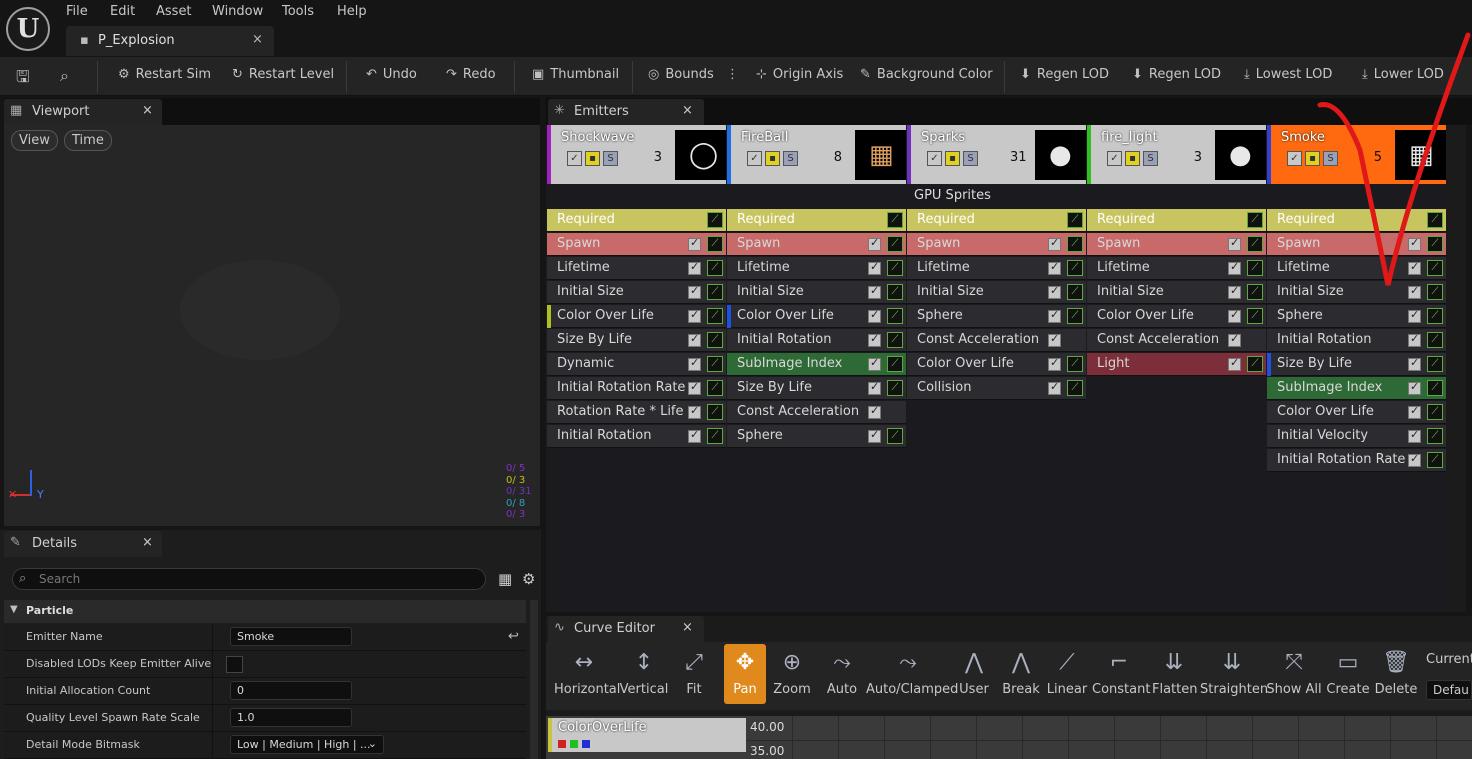 Image resolution: width=1472 pixels, height=759 pixels. Describe the element at coordinates (1067, 674) in the screenshot. I see `curve-linear-button: ⟋ Linear` at that location.